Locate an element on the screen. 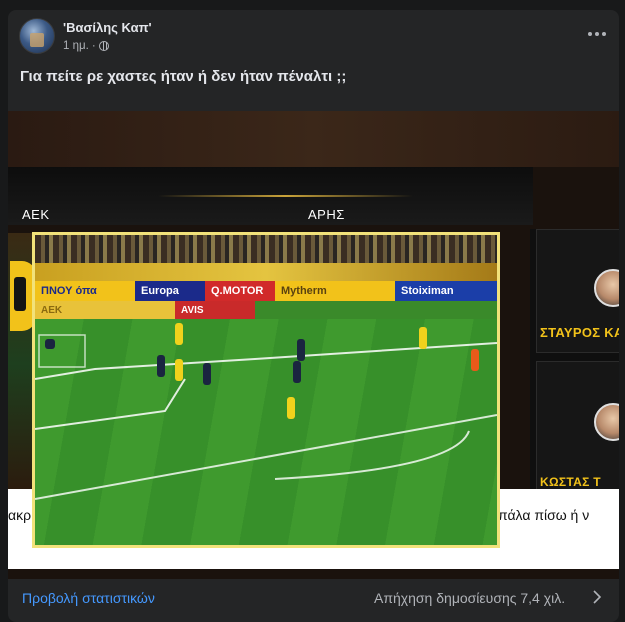 The width and height of the screenshot is (625, 622). gold-divider is located at coordinates (285, 196).